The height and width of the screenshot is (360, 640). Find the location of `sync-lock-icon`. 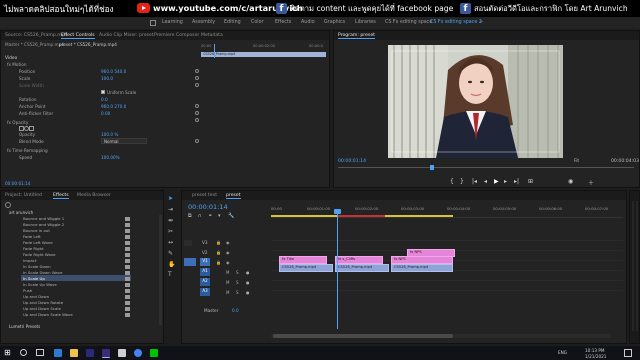

sync-lock-icon is located at coordinates (188, 243).